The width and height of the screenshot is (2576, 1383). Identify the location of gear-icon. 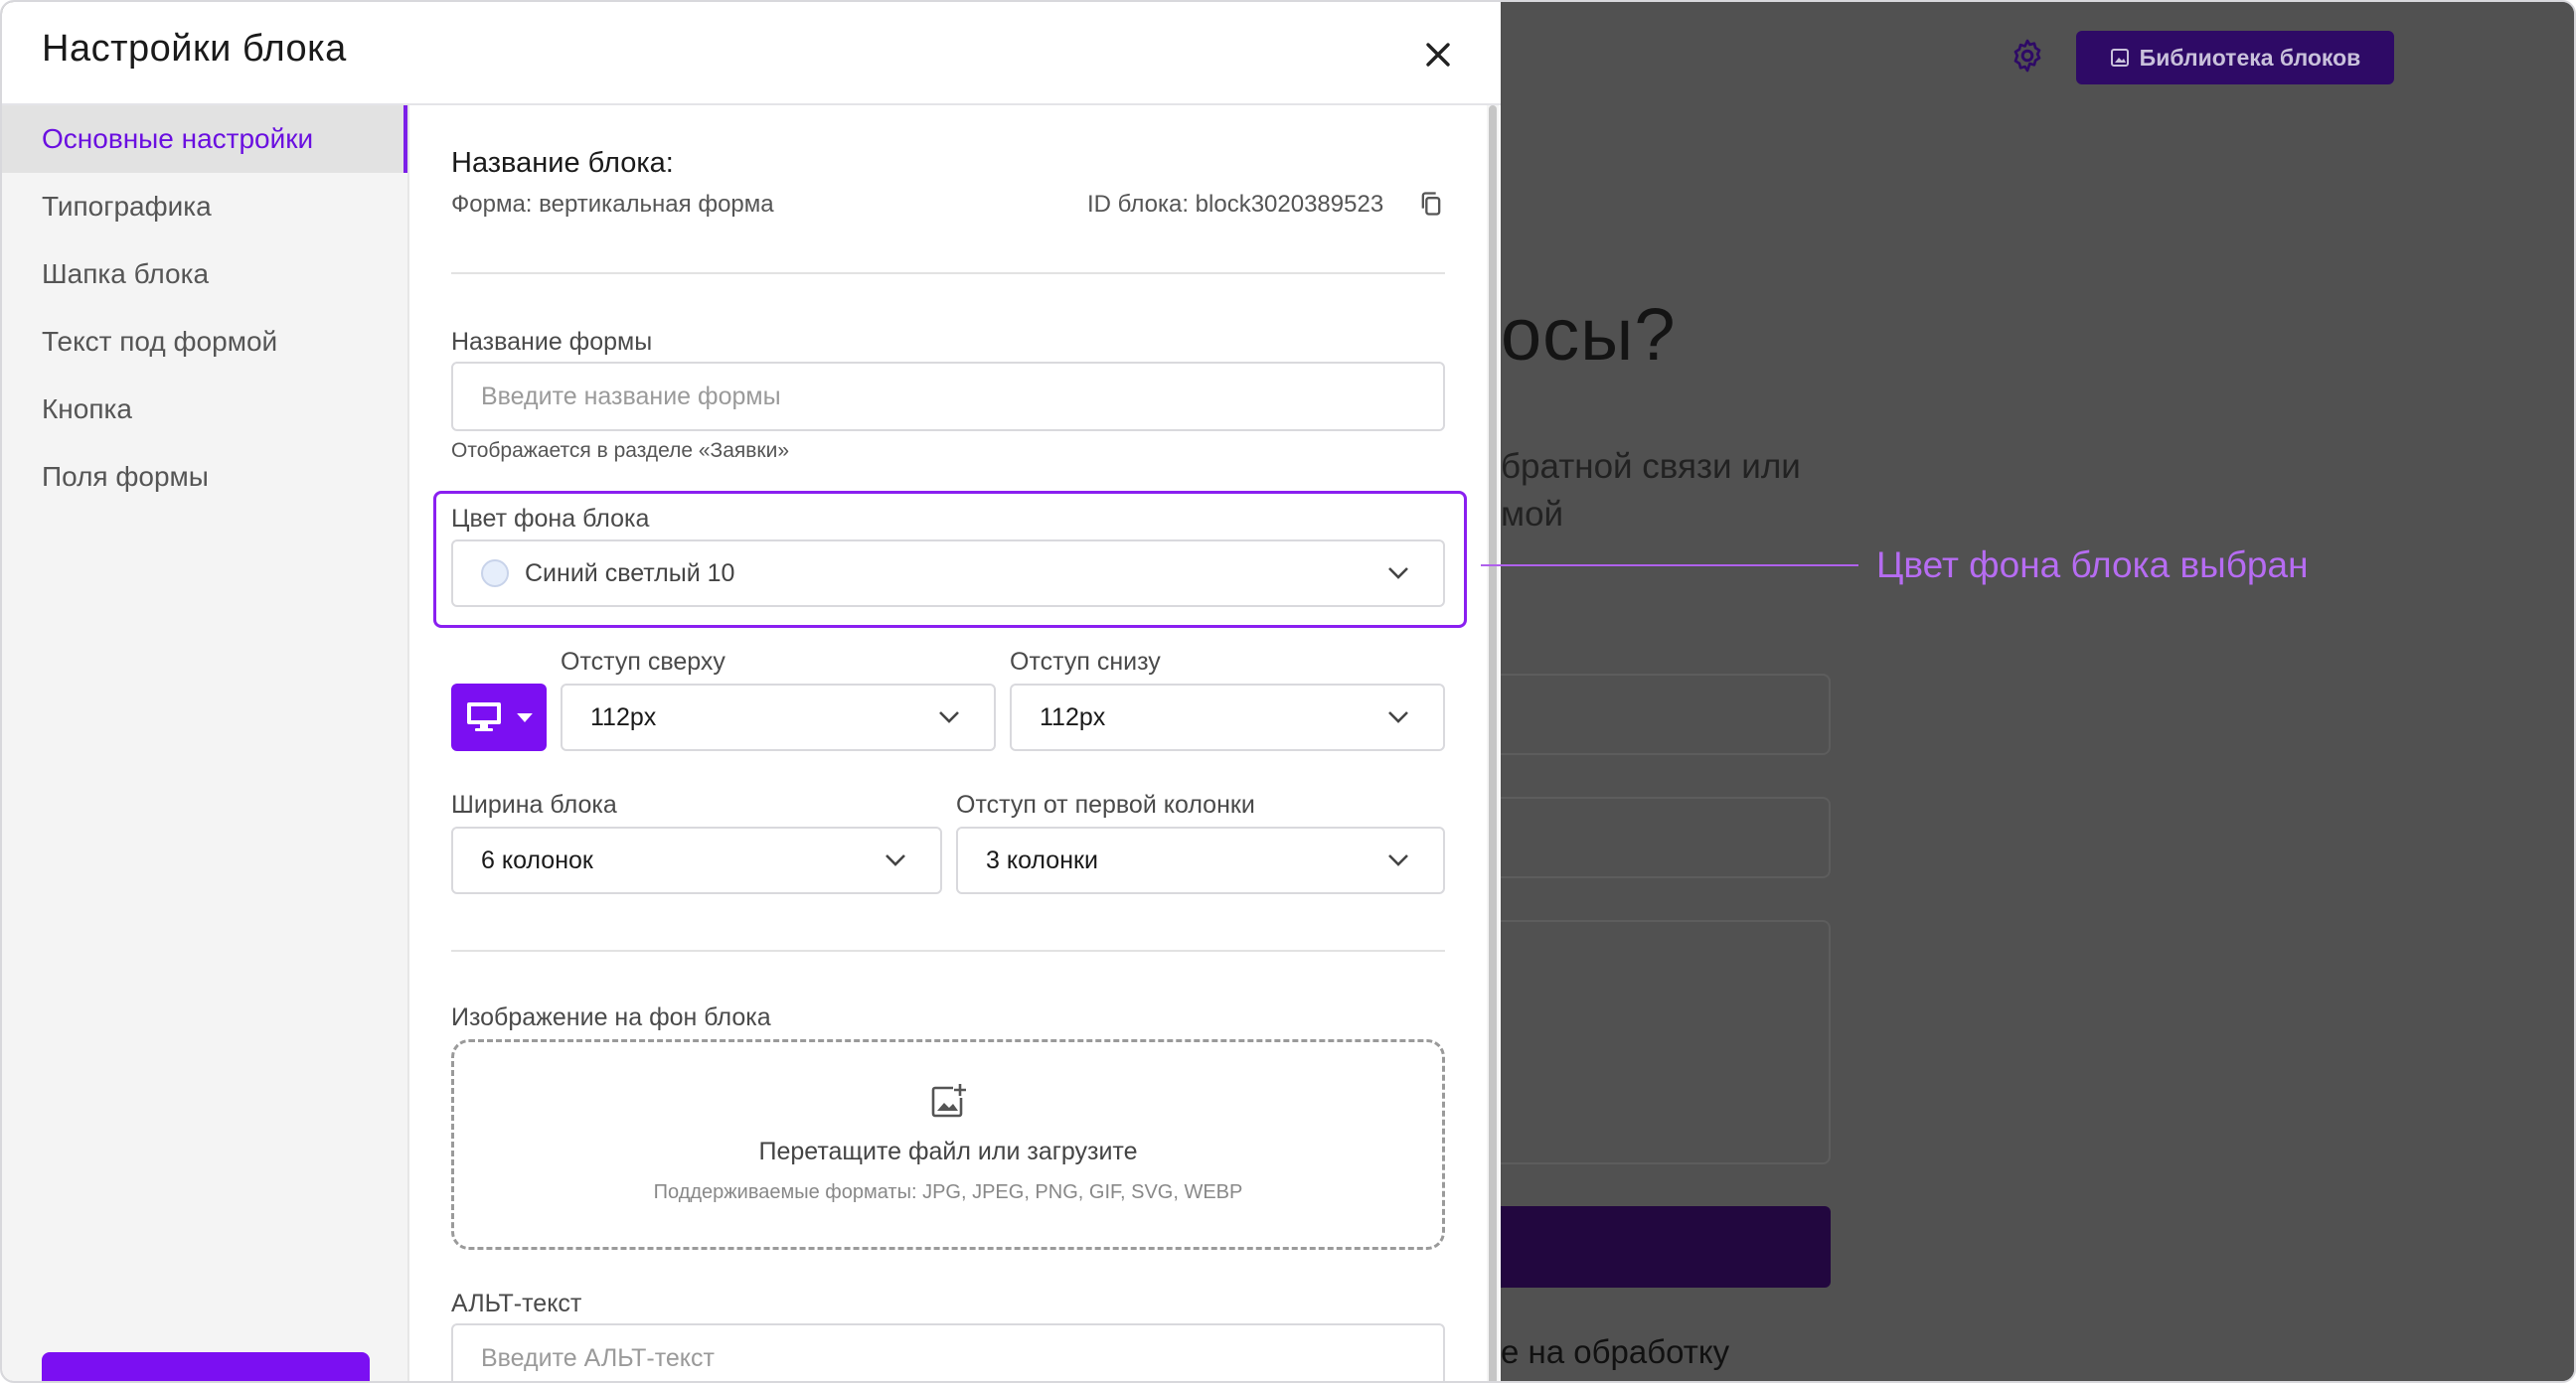
(2027, 56).